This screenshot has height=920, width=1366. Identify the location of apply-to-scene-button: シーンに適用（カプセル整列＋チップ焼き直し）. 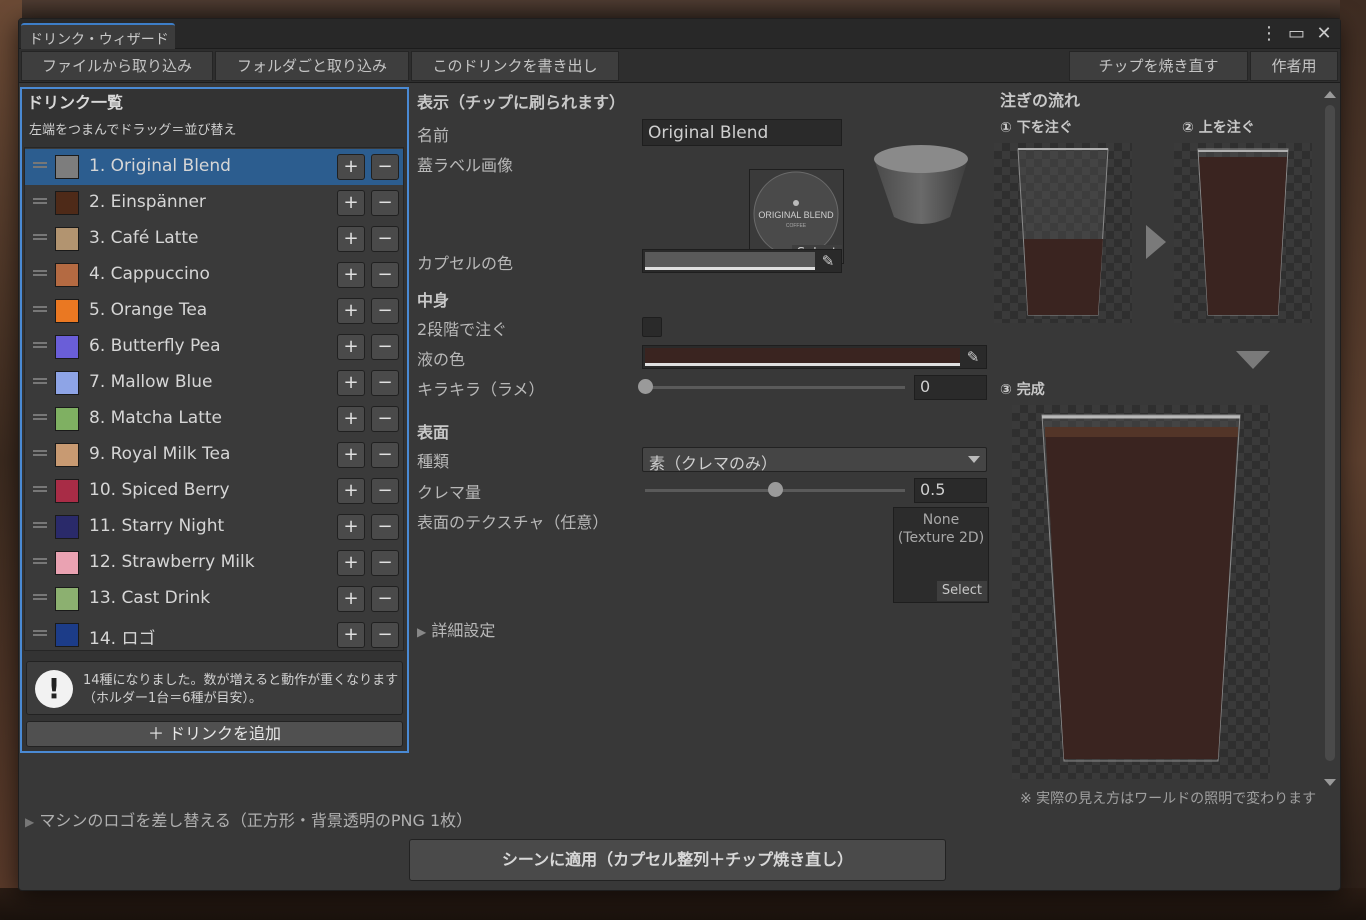
(677, 860).